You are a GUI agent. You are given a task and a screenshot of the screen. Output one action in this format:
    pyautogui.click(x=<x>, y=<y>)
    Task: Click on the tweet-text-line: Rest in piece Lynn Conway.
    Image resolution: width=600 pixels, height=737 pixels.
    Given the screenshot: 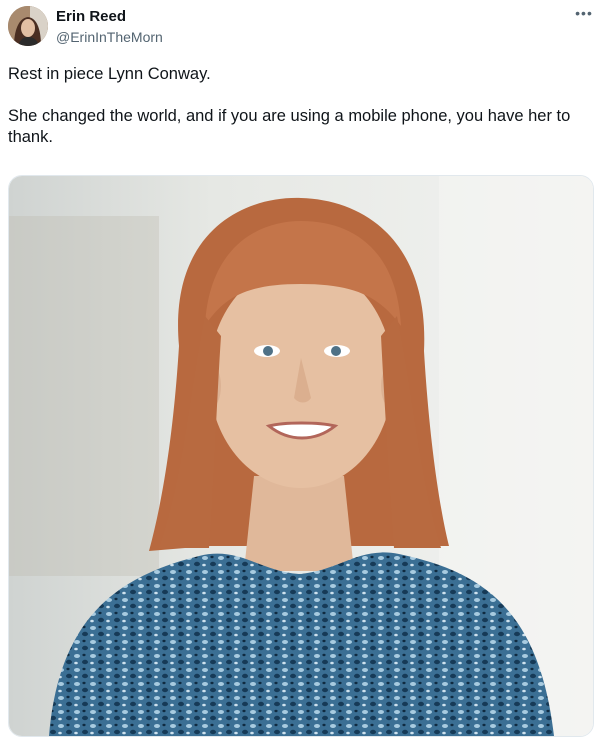 What is the action you would take?
    pyautogui.click(x=109, y=74)
    